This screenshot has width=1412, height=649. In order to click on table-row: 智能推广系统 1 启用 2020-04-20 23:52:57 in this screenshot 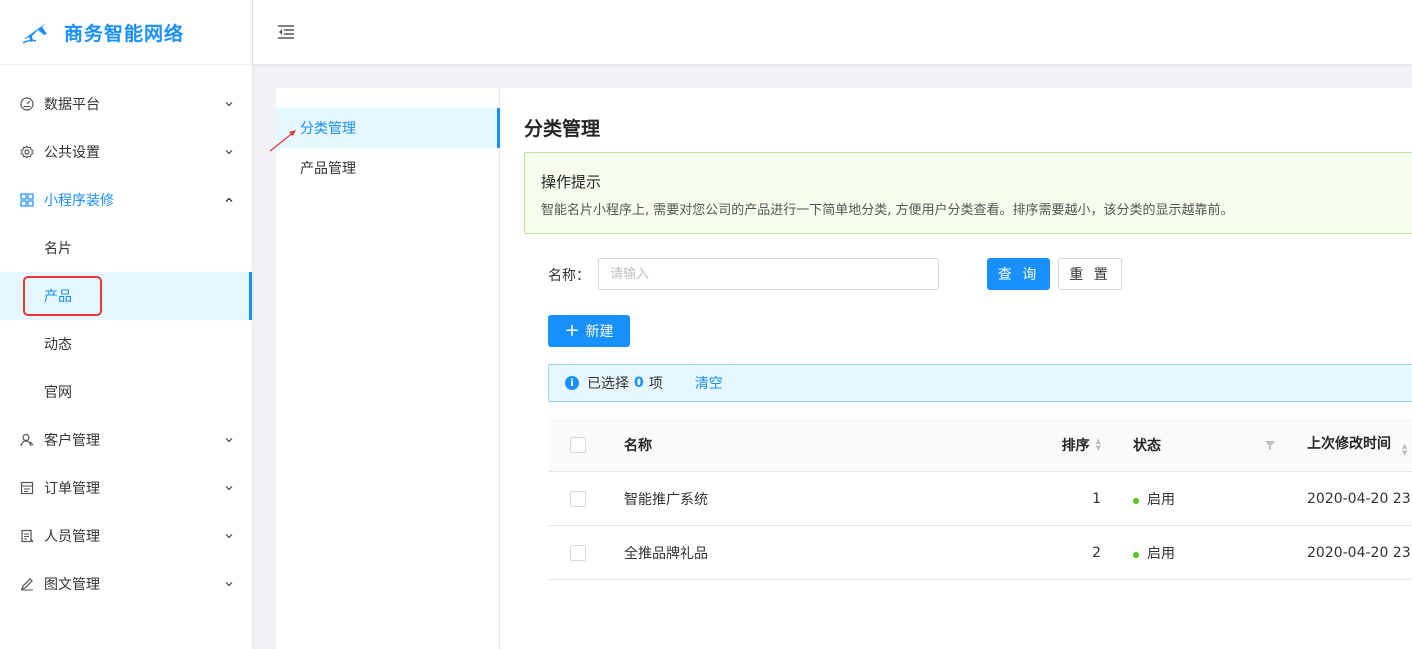, I will do `click(980, 499)`.